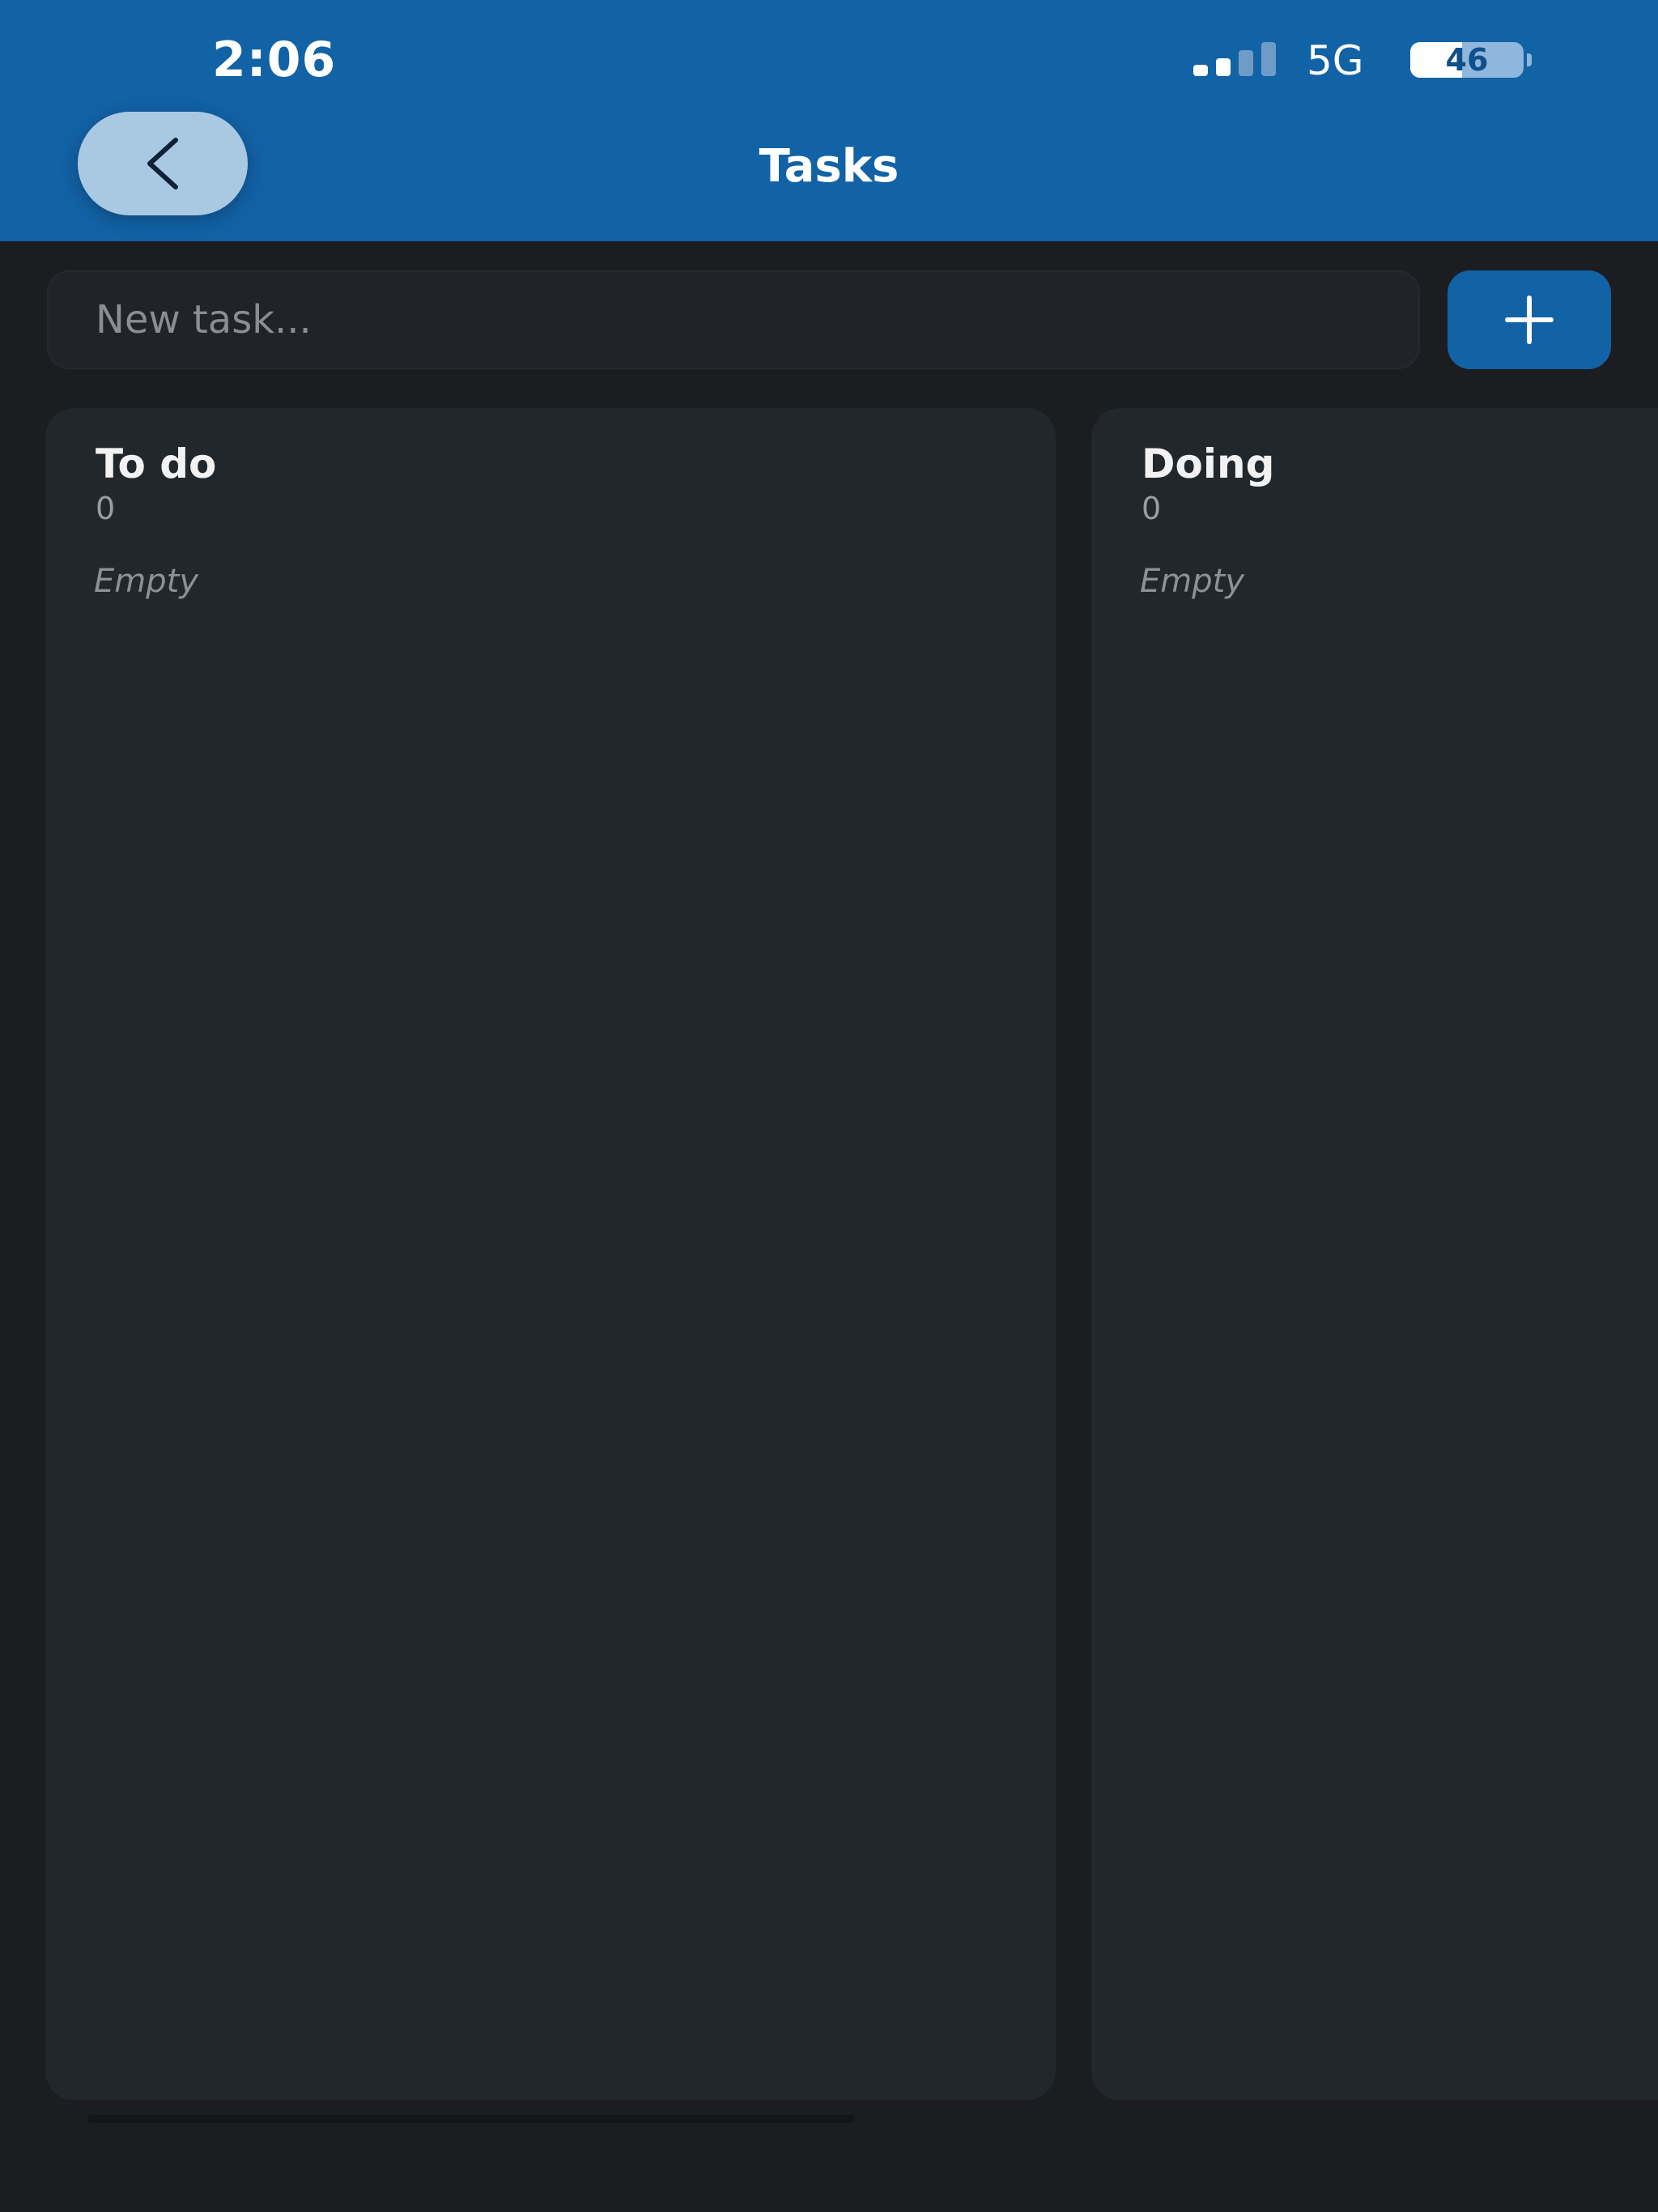  What do you see at coordinates (1208, 464) in the screenshot?
I see `column-title: Doing` at bounding box center [1208, 464].